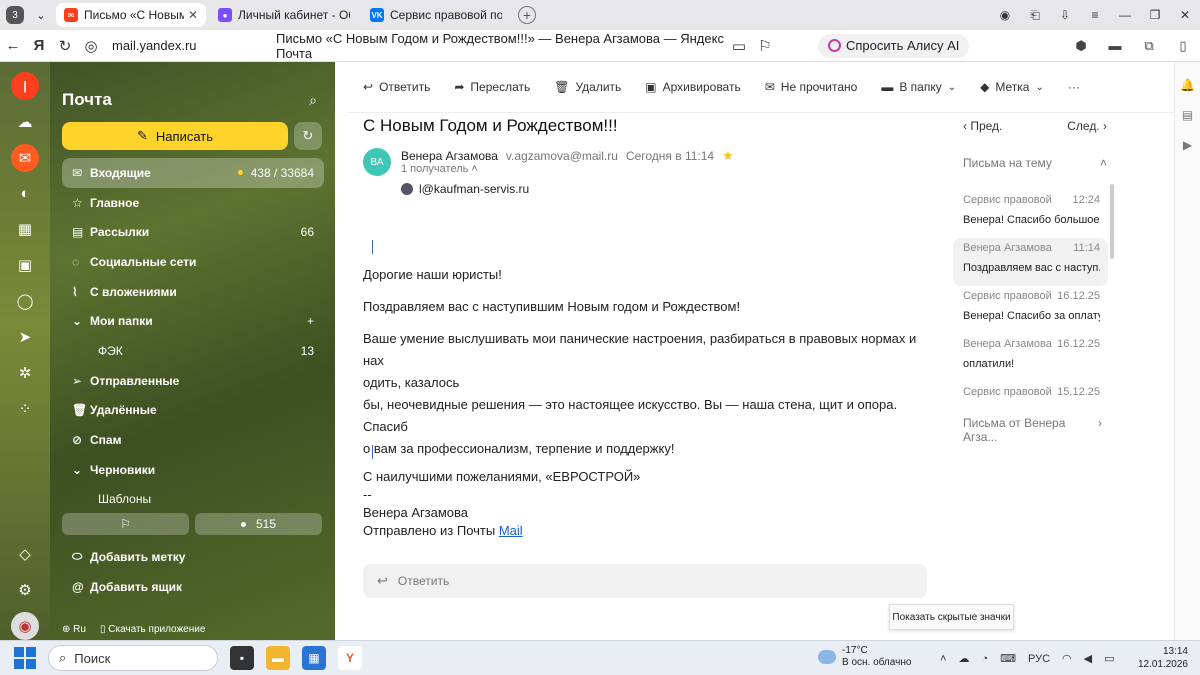 This screenshot has width=1200, height=675. I want to click on profile-icon: ◉, so click(1005, 15).